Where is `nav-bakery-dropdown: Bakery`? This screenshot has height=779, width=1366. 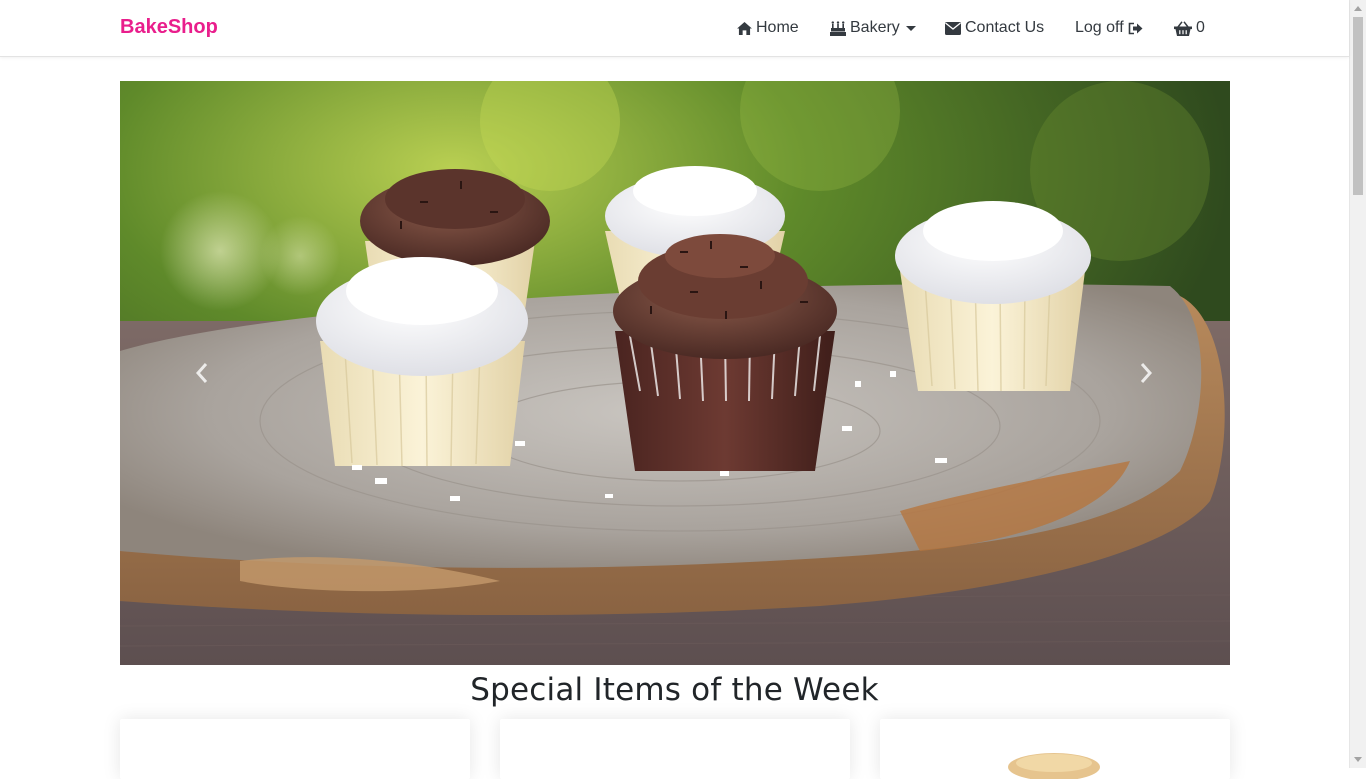
nav-bakery-dropdown: Bakery is located at coordinates (873, 28).